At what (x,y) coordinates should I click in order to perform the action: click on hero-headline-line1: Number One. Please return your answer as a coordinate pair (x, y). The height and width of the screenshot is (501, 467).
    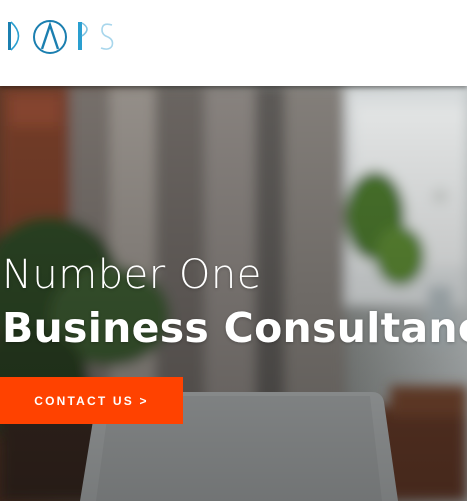
    Looking at the image, I should click on (132, 275).